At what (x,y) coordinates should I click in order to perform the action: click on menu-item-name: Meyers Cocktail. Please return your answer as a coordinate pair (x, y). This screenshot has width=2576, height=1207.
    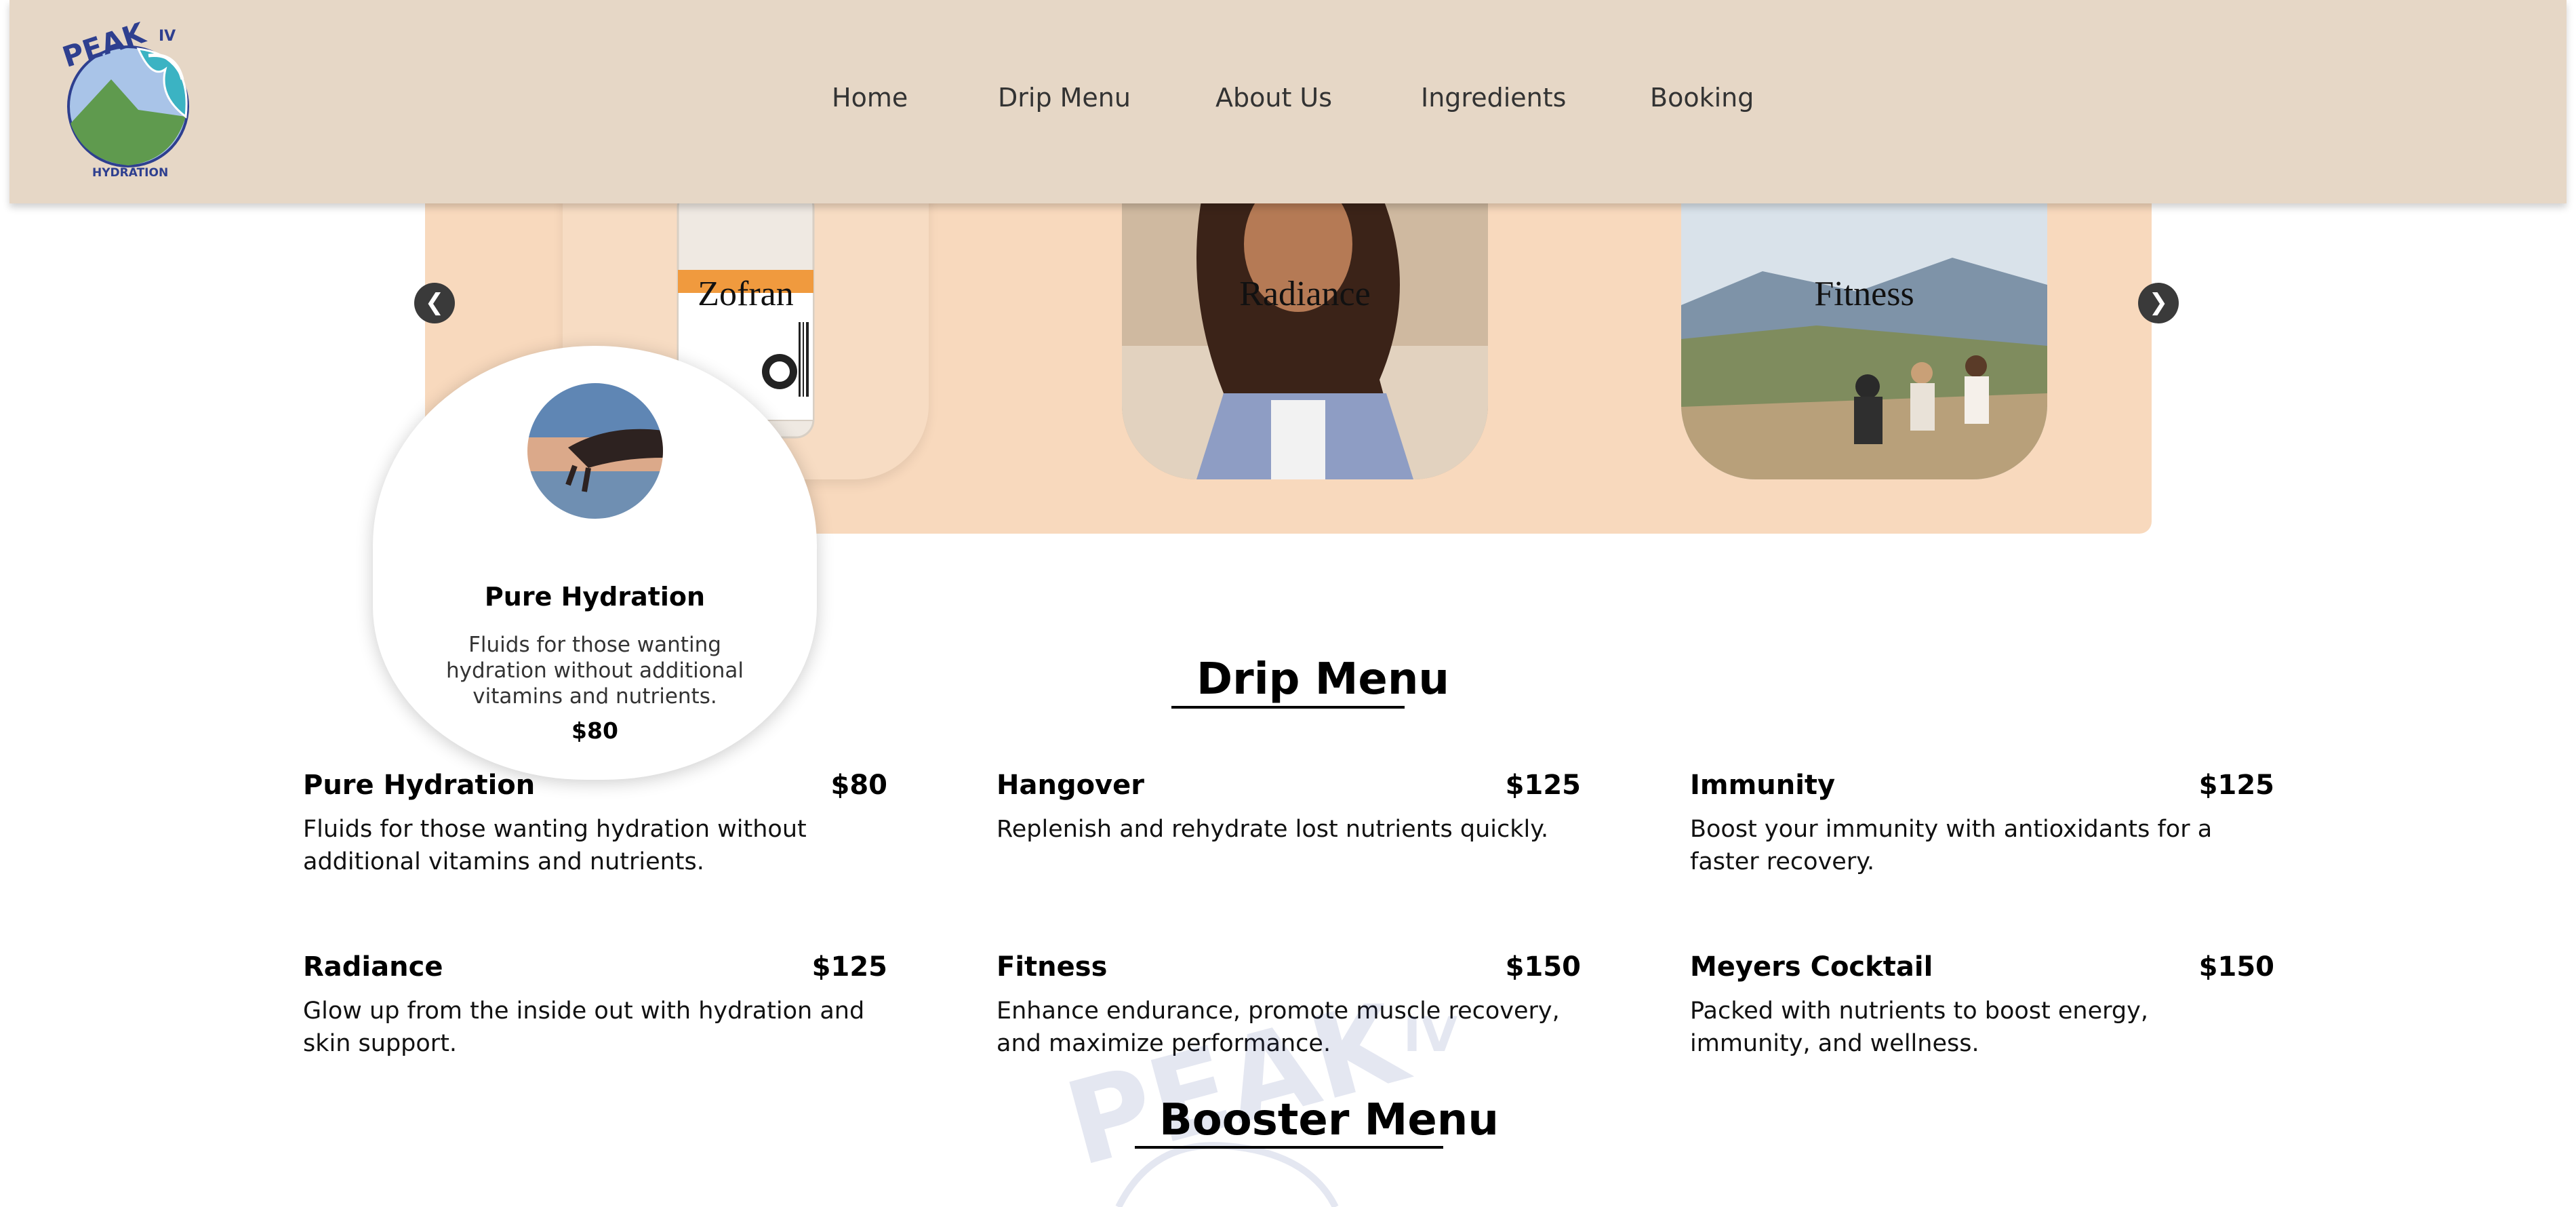
    Looking at the image, I should click on (1811, 967).